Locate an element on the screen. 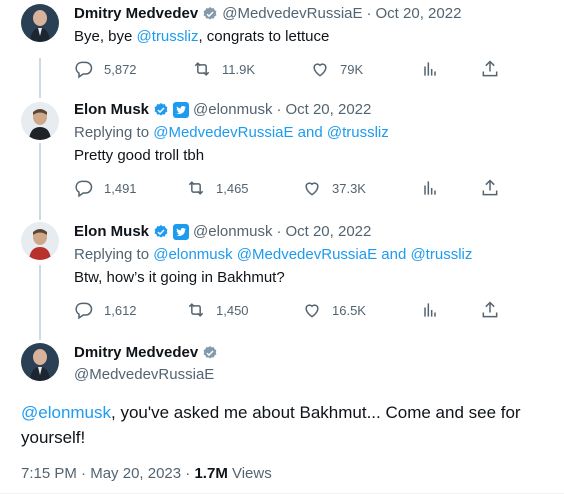 The height and width of the screenshot is (494, 564). mention-link: @elonmusk is located at coordinates (66, 412).